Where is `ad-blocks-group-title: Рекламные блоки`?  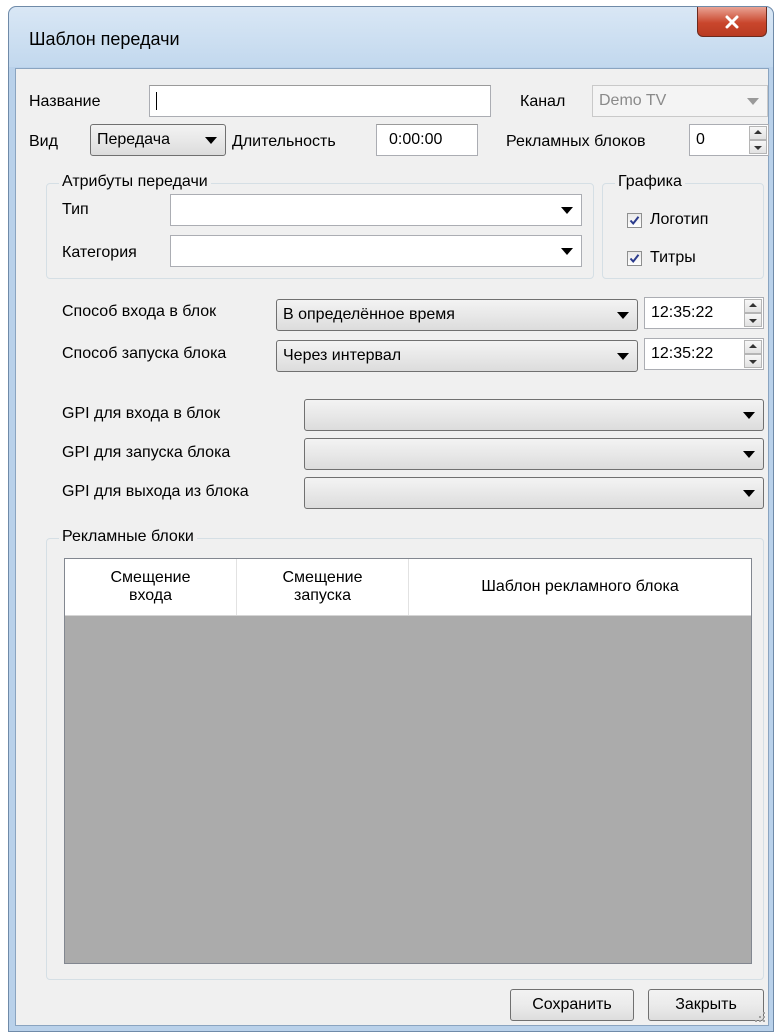
ad-blocks-group-title: Рекламные блоки is located at coordinates (128, 537).